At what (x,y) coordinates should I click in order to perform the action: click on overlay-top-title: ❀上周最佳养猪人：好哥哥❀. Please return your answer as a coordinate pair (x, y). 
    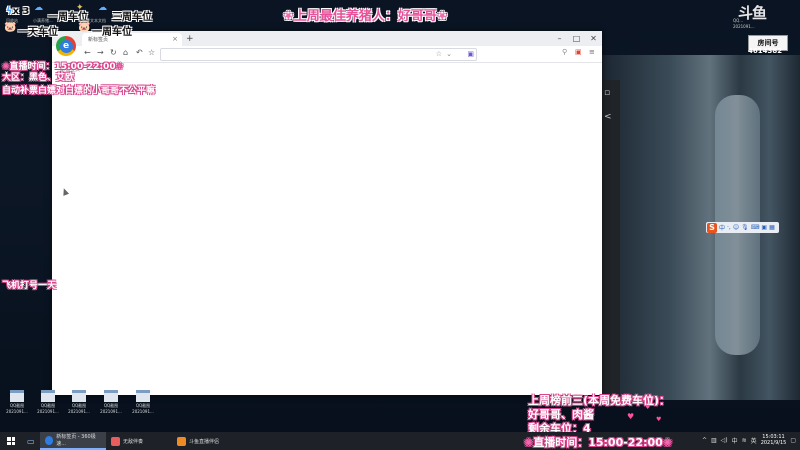
    Looking at the image, I should click on (365, 16).